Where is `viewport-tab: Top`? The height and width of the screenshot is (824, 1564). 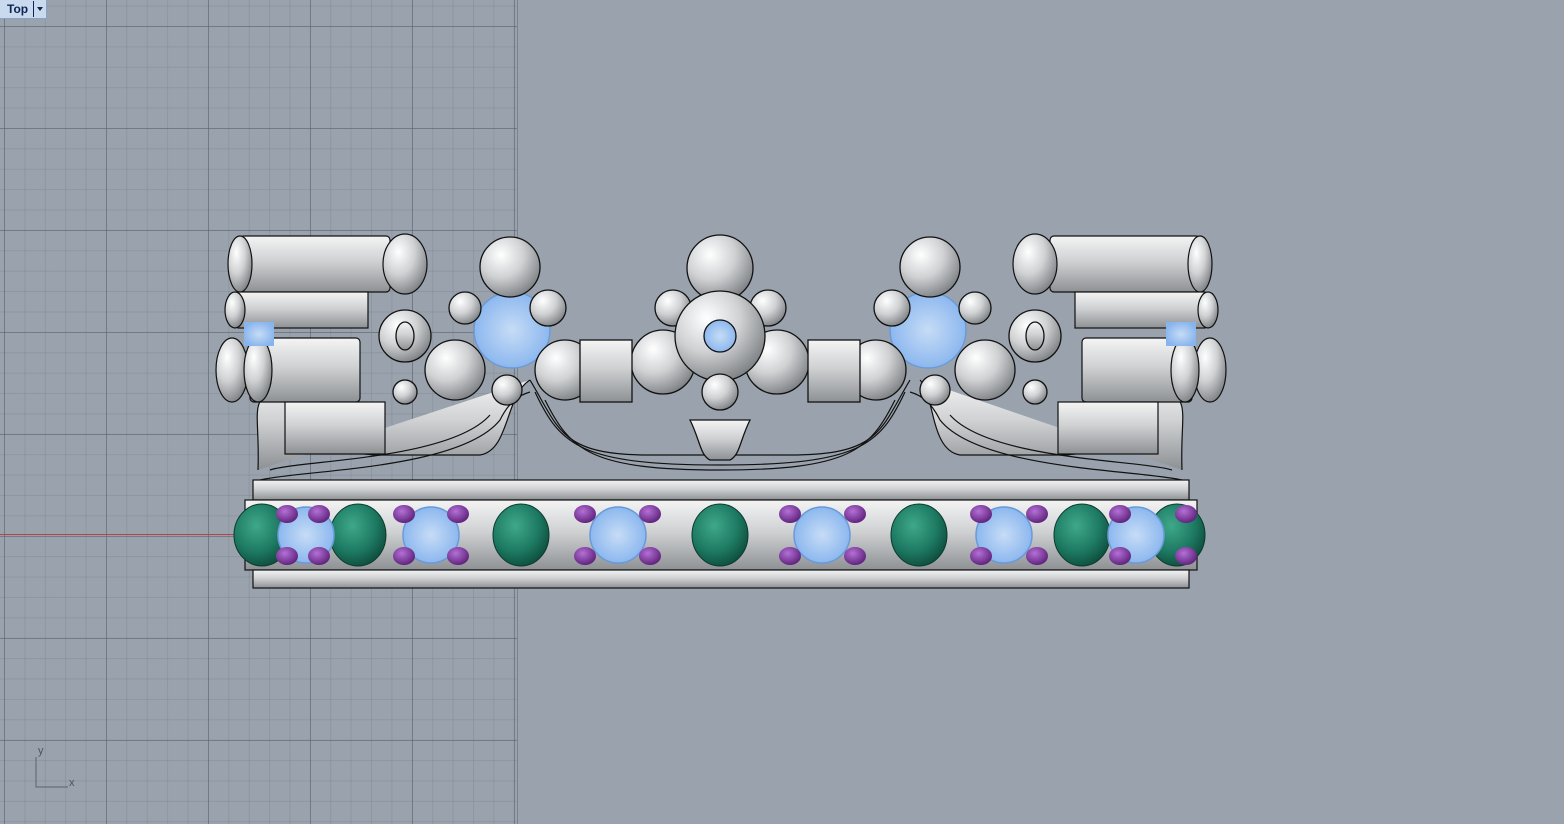 viewport-tab: Top is located at coordinates (24, 9).